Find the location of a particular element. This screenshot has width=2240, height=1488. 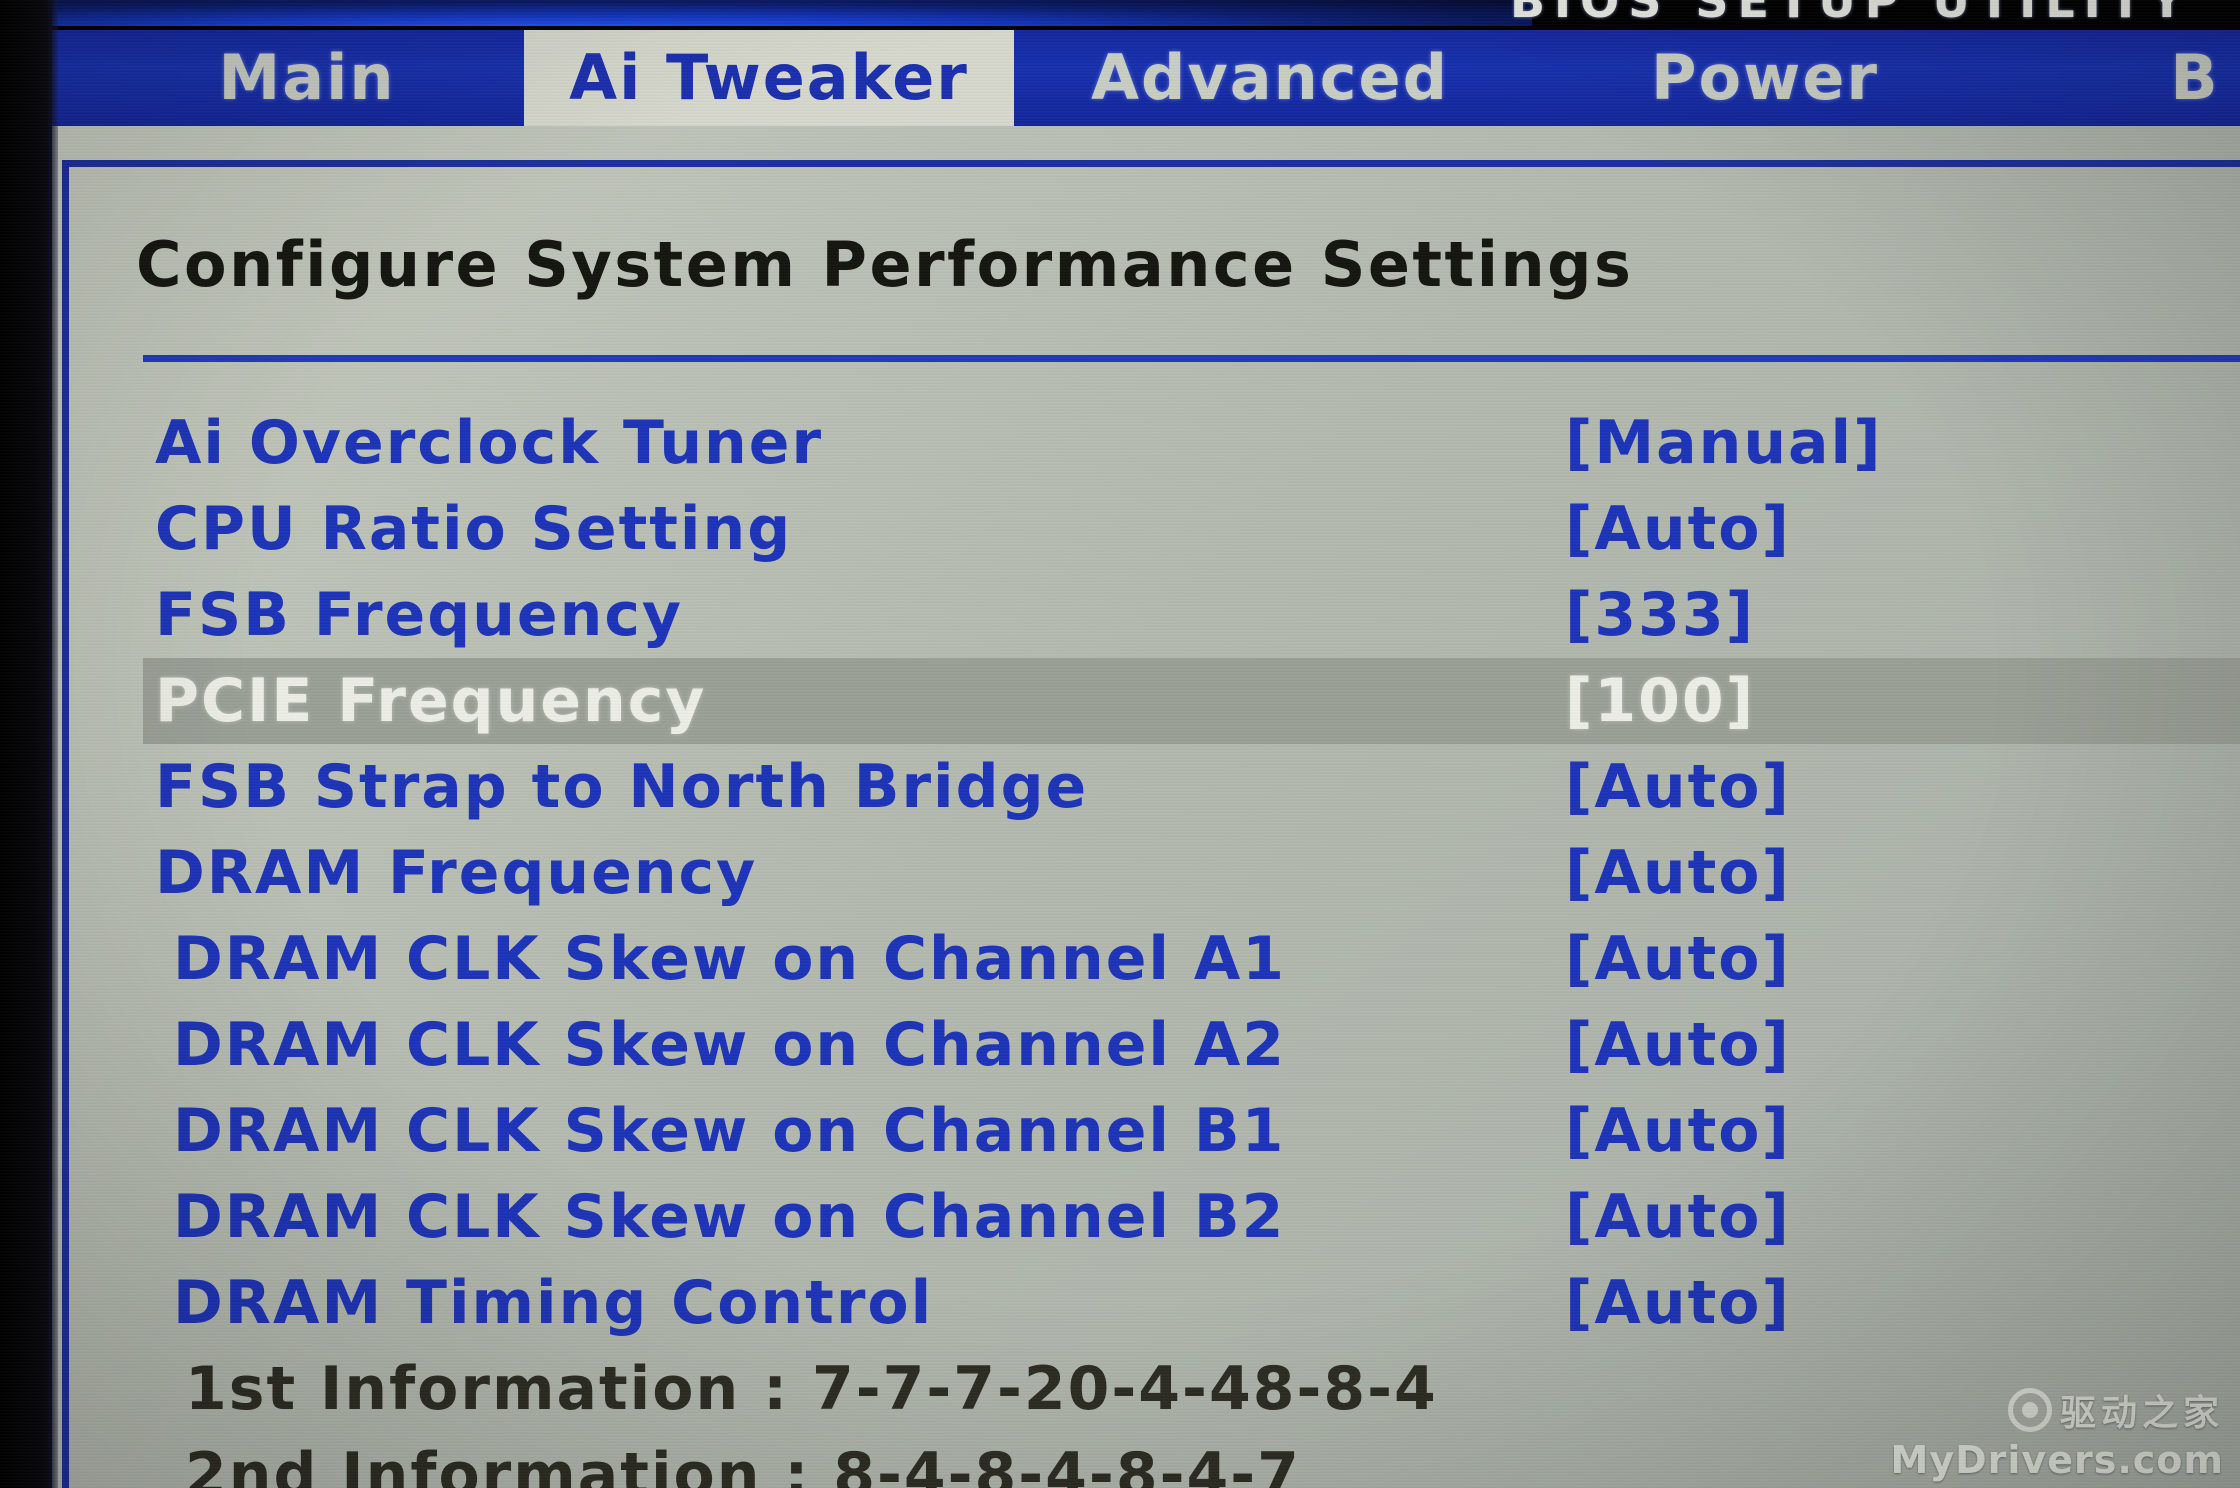

setting-label: DRAM Frequency is located at coordinates (456, 873).